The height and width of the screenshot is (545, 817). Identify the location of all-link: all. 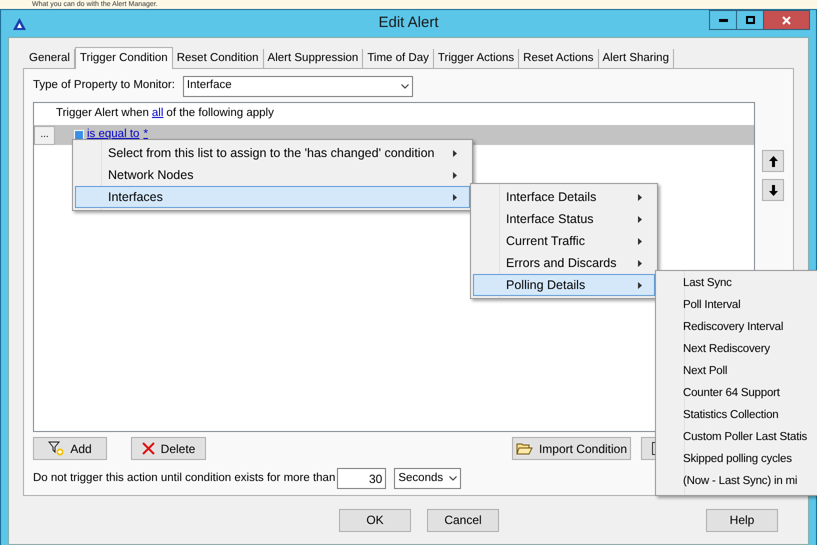
(158, 114).